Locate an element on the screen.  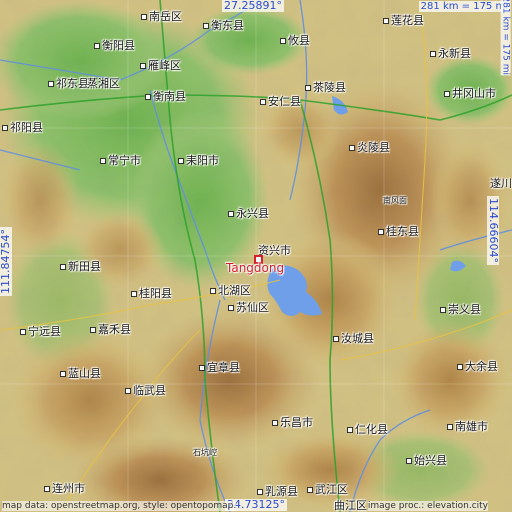
label-yongxing: 永兴县 is located at coordinates (248, 214).